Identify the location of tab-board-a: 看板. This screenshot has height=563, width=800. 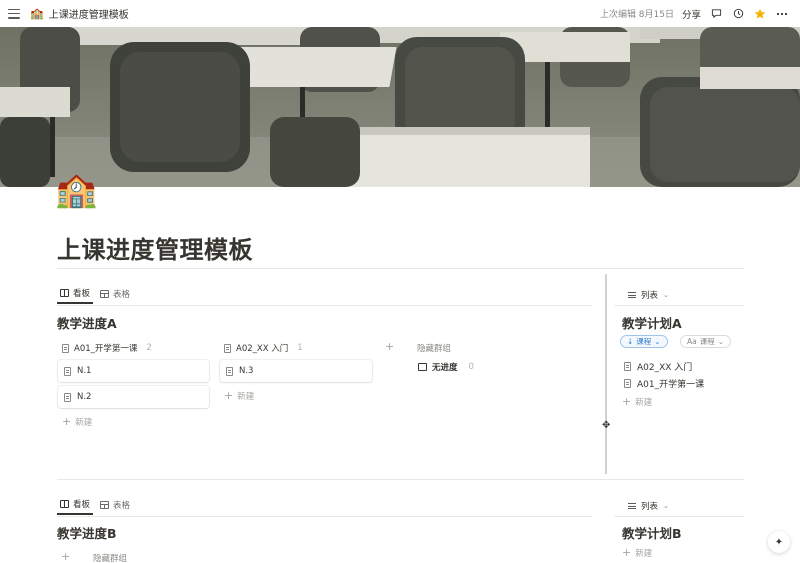
(75, 294).